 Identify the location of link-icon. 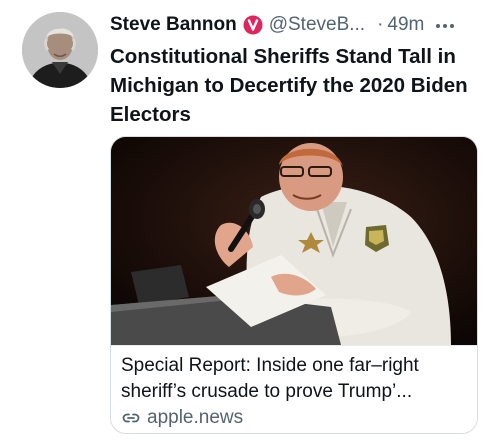
(131, 418).